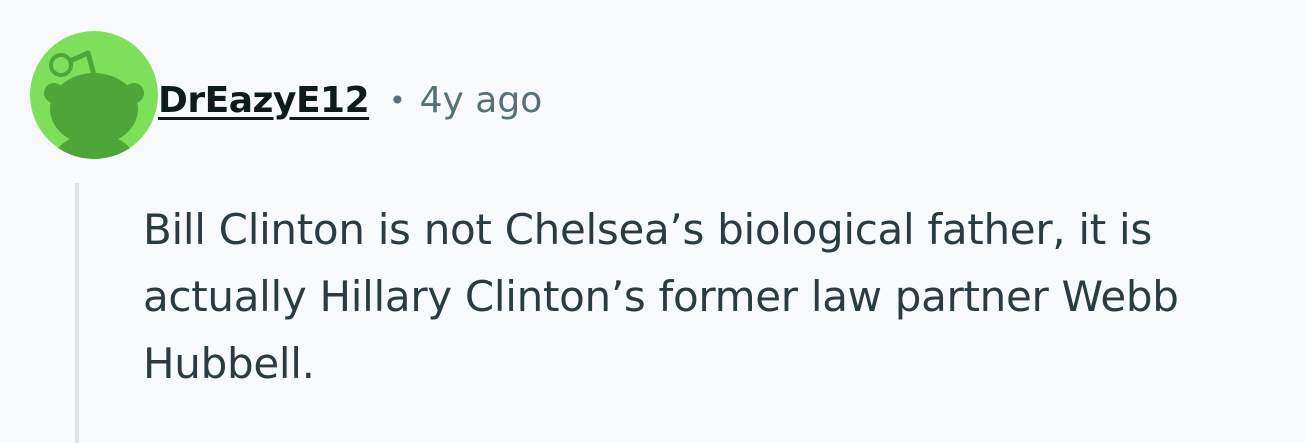  I want to click on username-link: DrEazyE12, so click(264, 100).